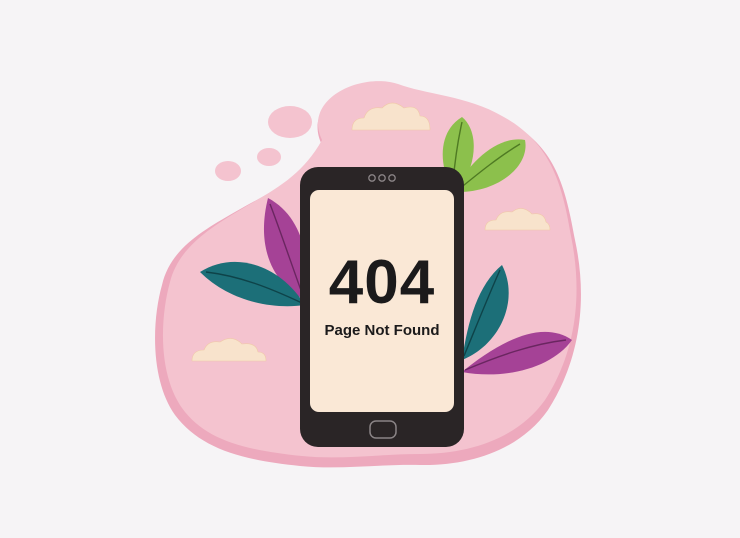  Describe the element at coordinates (382, 282) in the screenshot. I see `error-code: 404` at that location.